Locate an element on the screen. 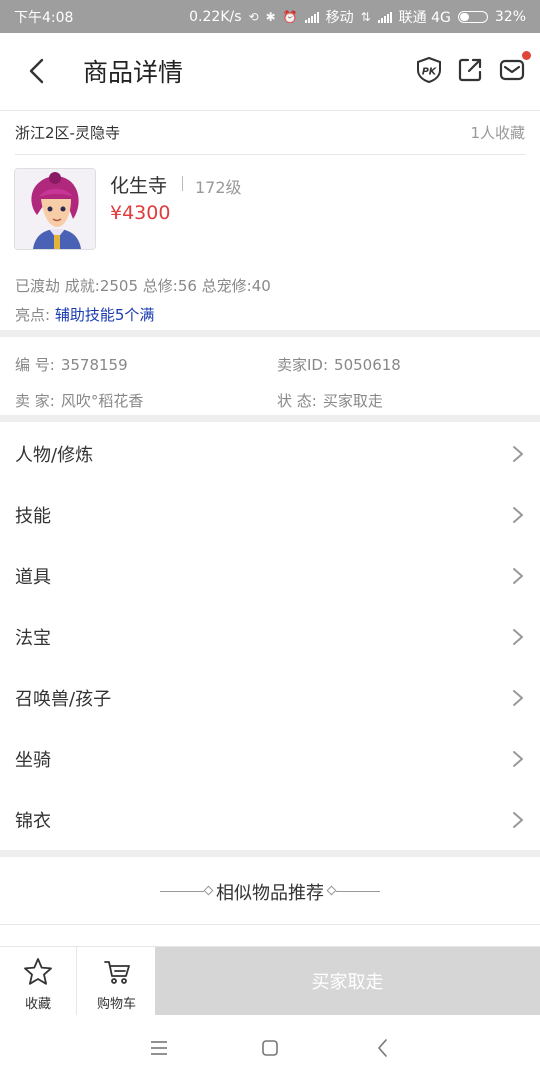 This screenshot has width=540, height=1080. character-avatar is located at coordinates (55, 209).